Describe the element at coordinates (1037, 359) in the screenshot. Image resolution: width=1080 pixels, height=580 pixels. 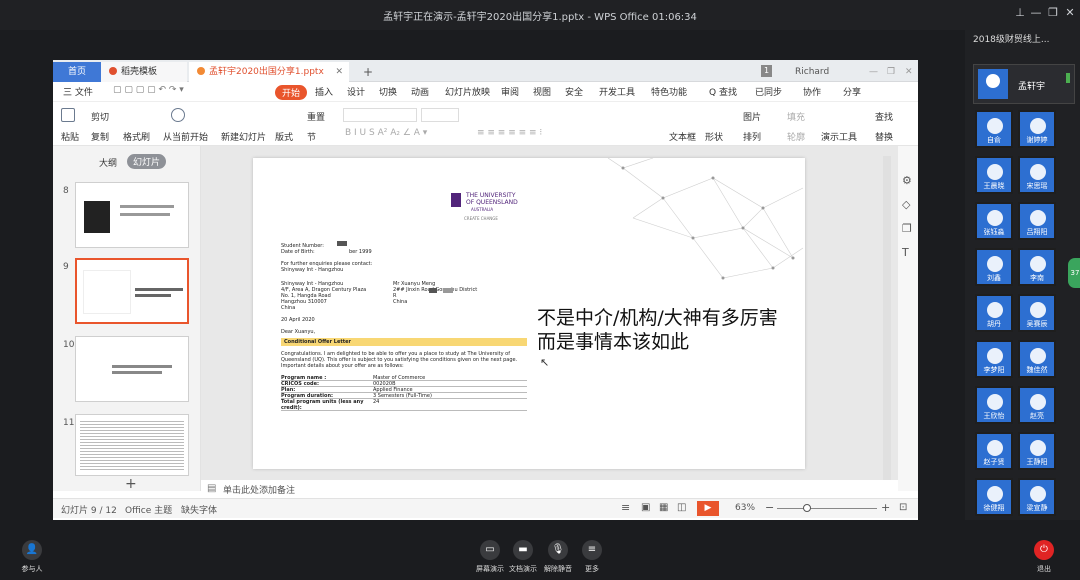
I see `participant-tile: 魏佳然` at that location.